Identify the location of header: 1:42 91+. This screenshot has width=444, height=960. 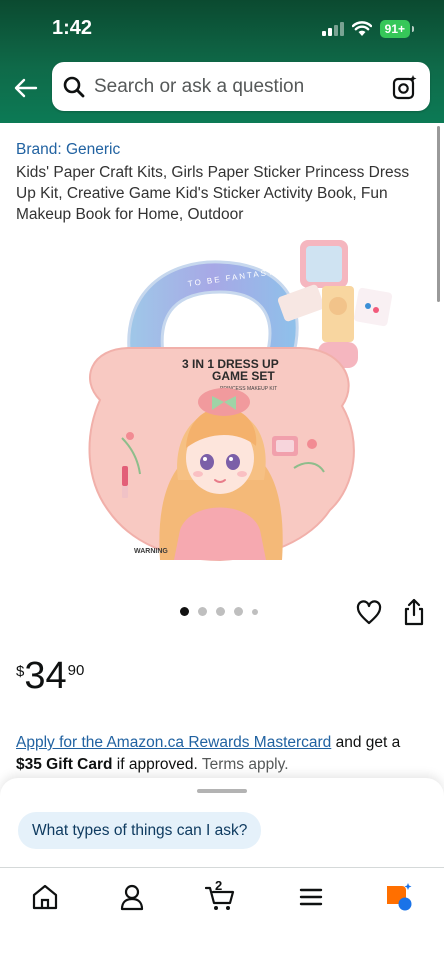
(222, 61).